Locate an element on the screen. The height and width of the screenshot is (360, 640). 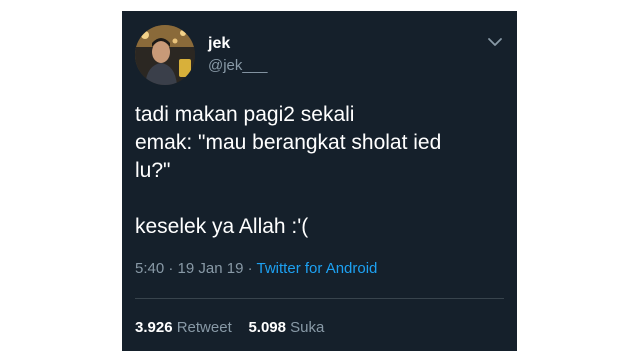
tweet-text-line: tadi makan pagi2 sekali is located at coordinates (245, 114).